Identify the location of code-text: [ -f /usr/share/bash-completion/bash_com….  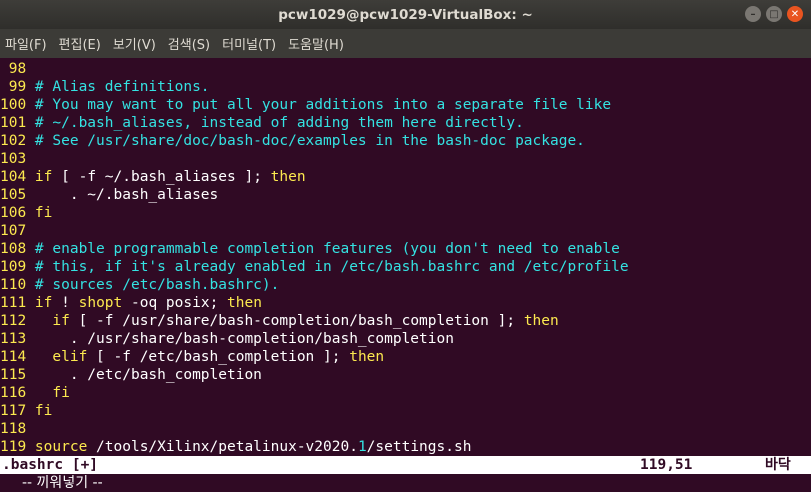
(296, 321).